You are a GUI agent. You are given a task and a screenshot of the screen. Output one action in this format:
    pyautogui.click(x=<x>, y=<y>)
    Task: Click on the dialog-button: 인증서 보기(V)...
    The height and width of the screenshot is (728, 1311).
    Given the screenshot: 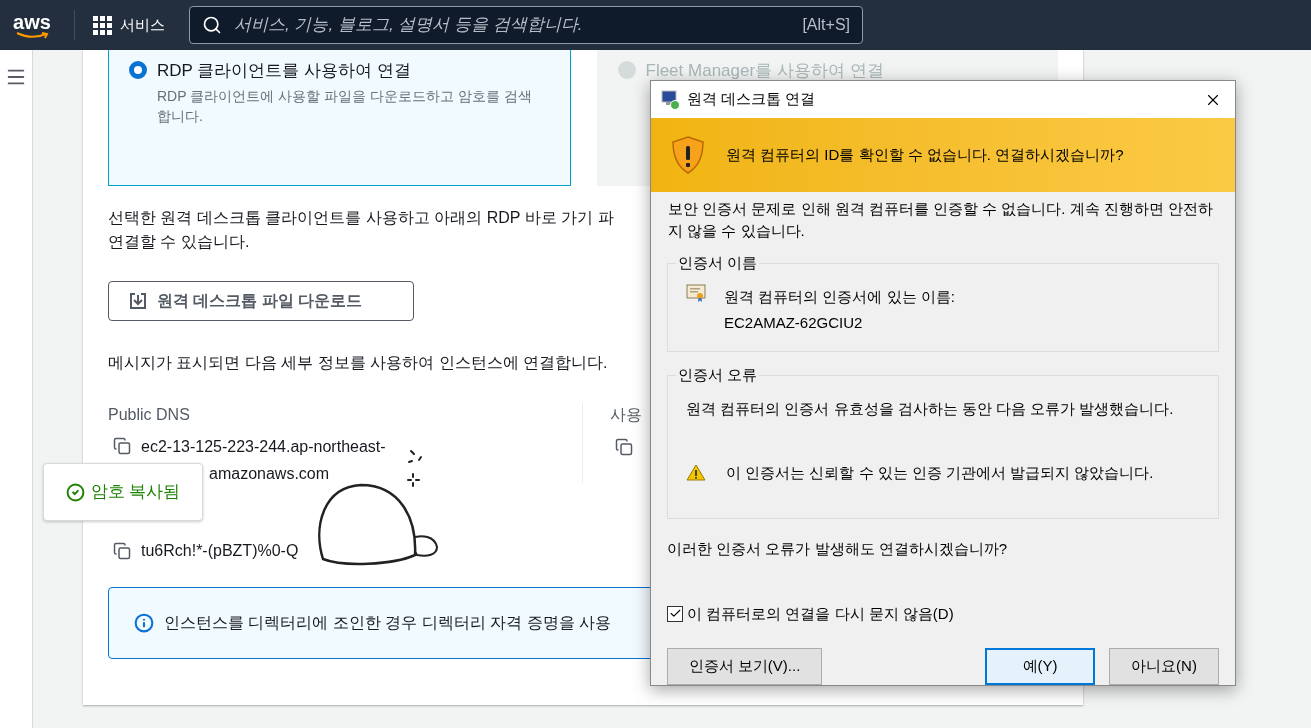 What is the action you would take?
    pyautogui.click(x=744, y=666)
    